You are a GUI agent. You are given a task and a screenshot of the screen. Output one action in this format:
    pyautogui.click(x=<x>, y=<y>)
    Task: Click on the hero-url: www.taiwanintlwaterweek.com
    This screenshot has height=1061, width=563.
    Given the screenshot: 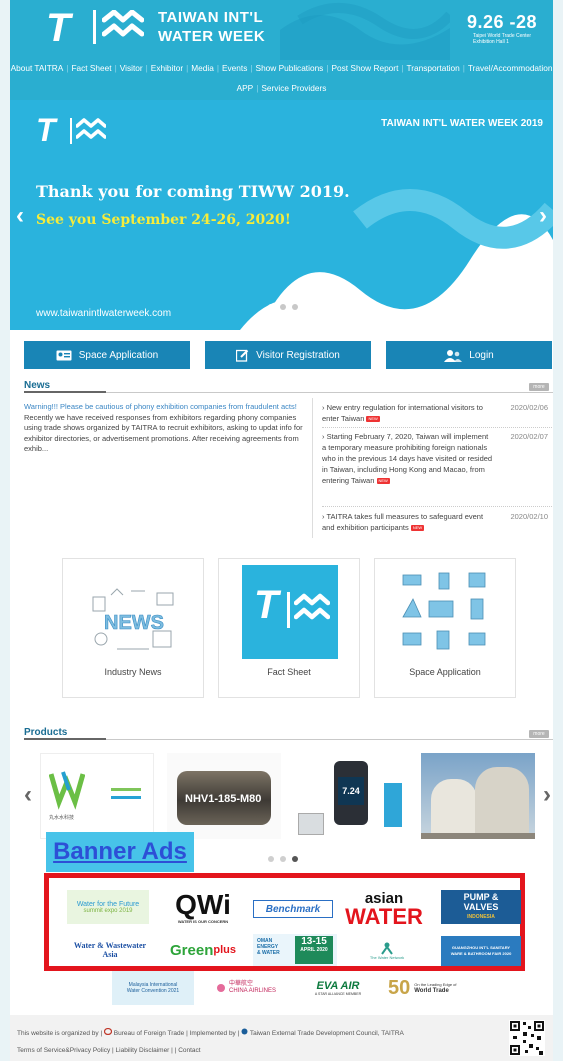 What is the action you would take?
    pyautogui.click(x=104, y=313)
    